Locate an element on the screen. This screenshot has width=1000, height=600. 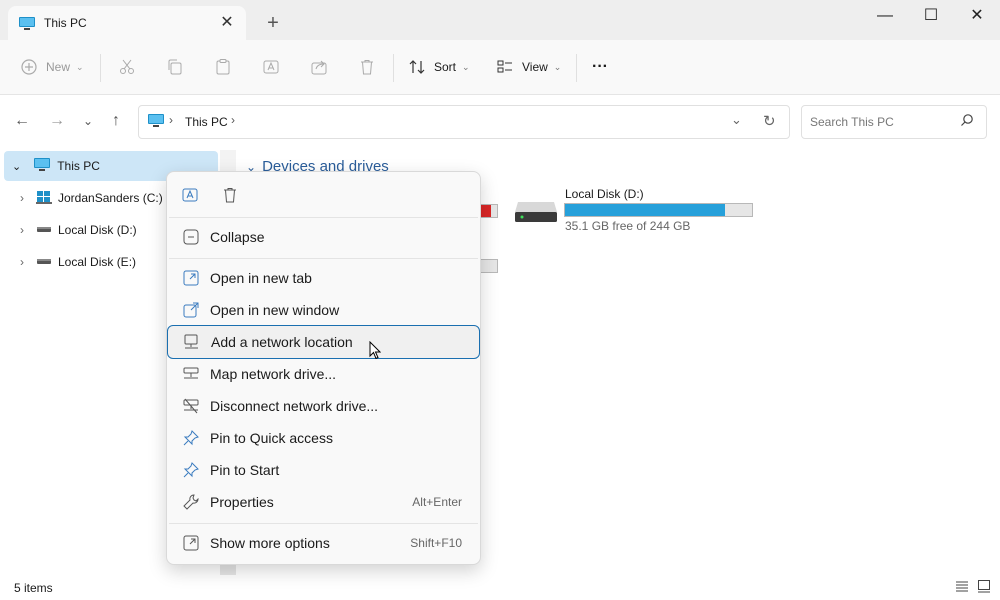
sort-button: Sort ⌄ is located at coordinates (439, 67).